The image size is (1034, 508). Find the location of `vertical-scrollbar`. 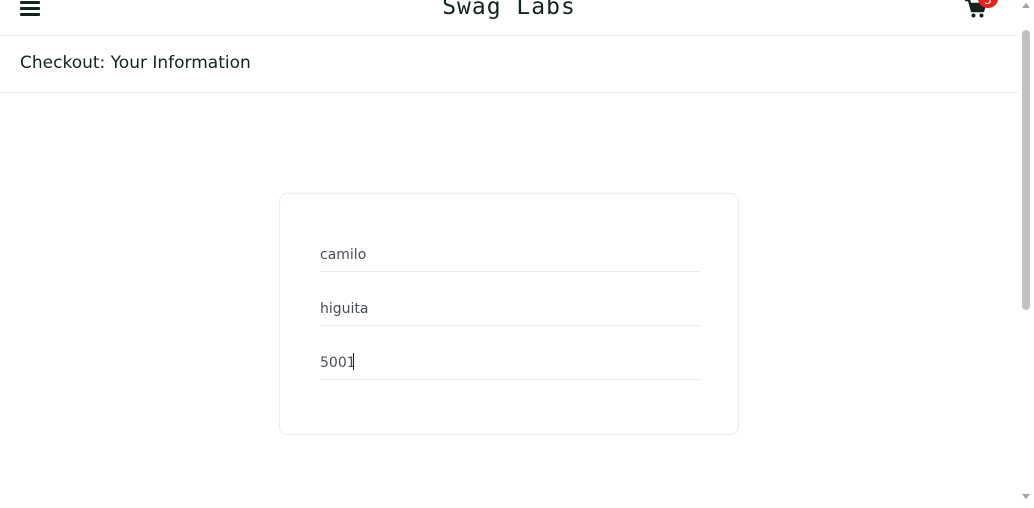

vertical-scrollbar is located at coordinates (1026, 254).